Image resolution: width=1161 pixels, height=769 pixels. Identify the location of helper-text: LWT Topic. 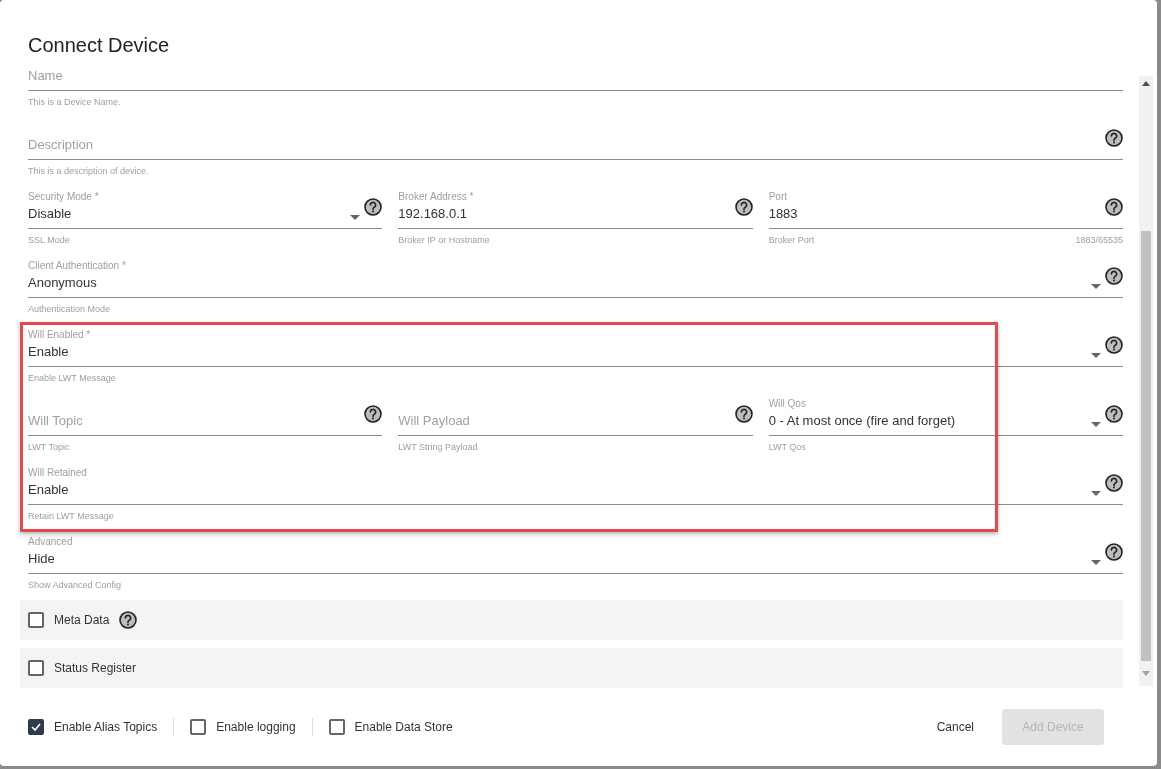
(49, 447).